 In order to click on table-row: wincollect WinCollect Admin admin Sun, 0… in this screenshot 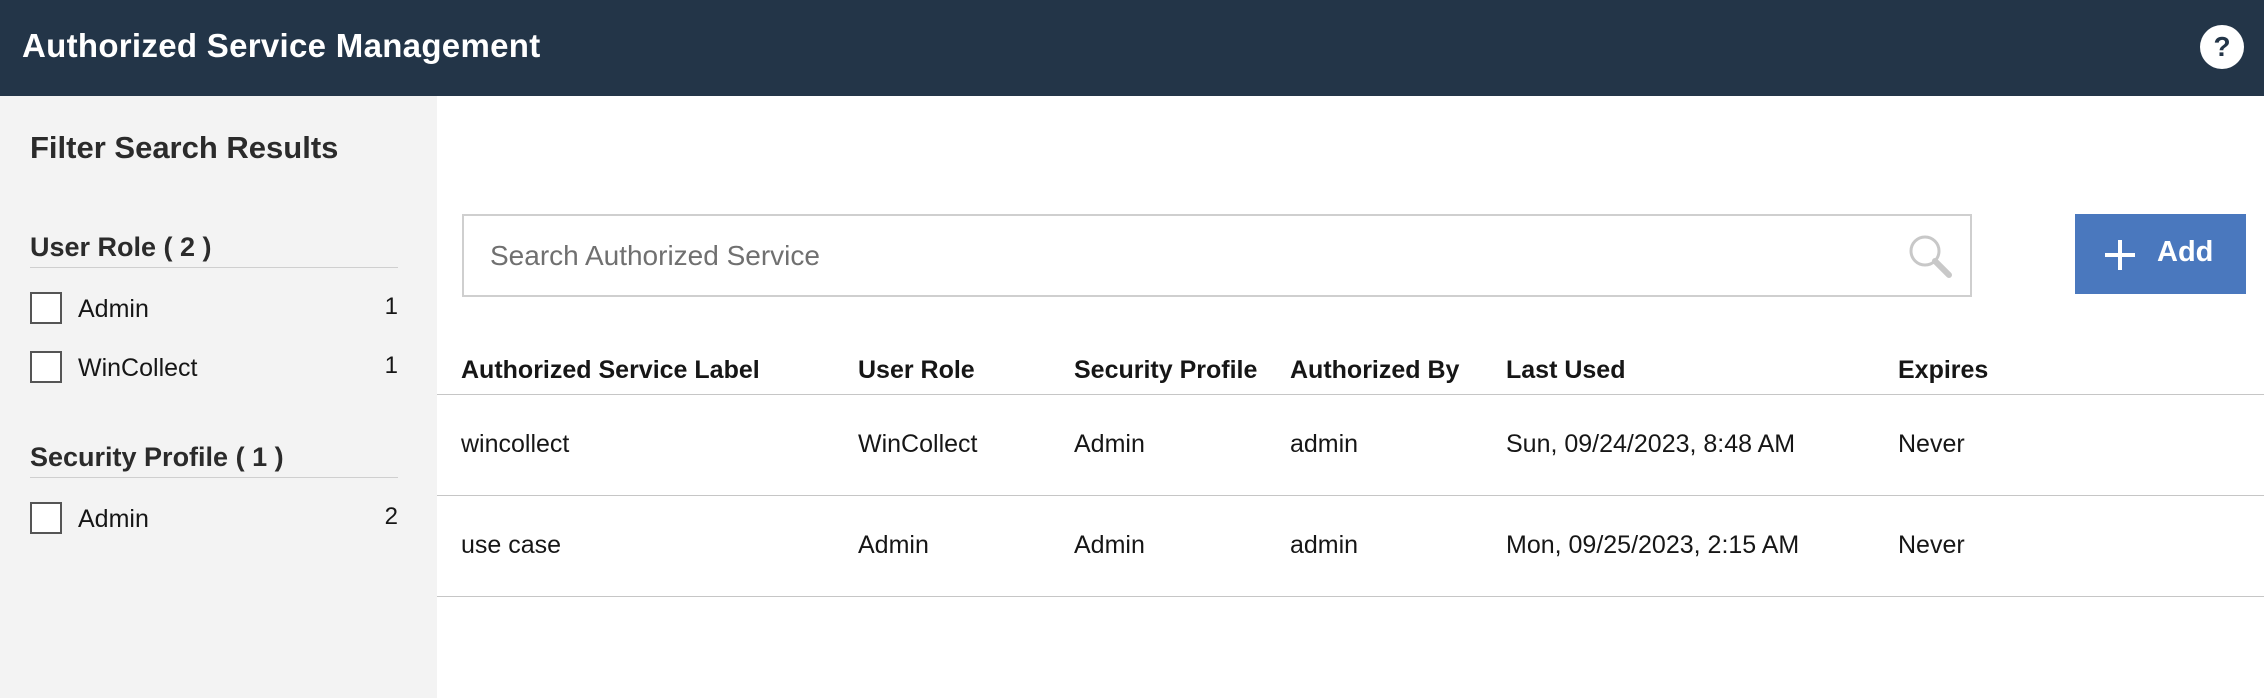, I will do `click(1350, 445)`.